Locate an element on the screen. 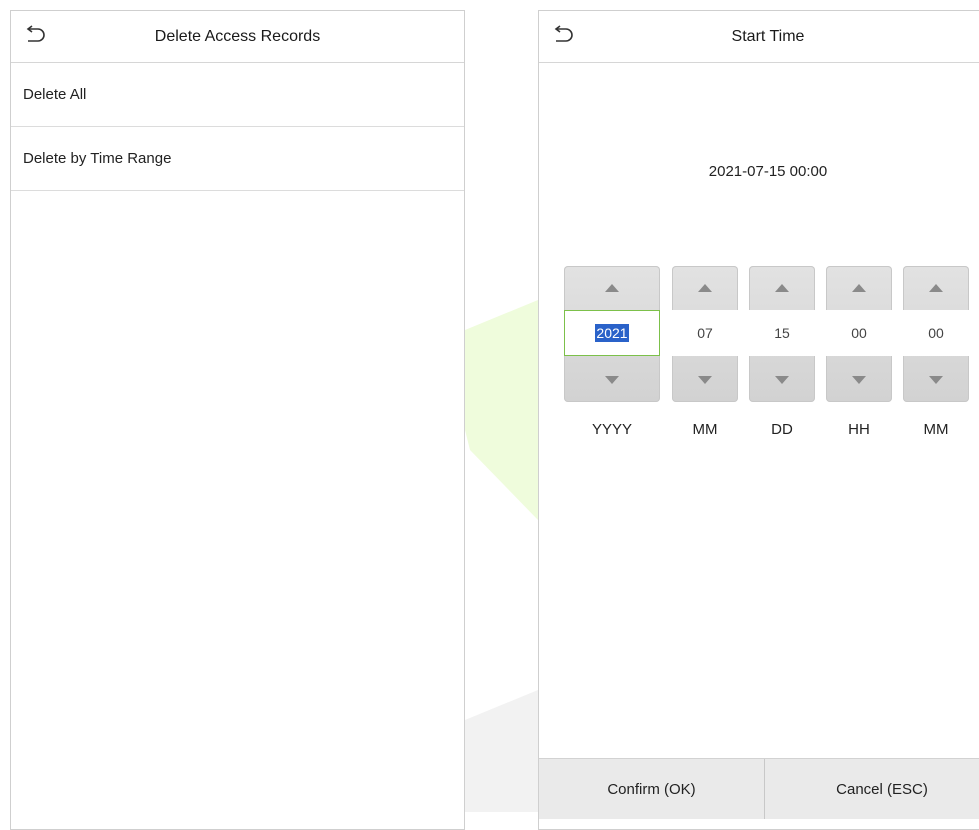 Image resolution: width=979 pixels, height=830 pixels. month-input: 07 is located at coordinates (705, 333).